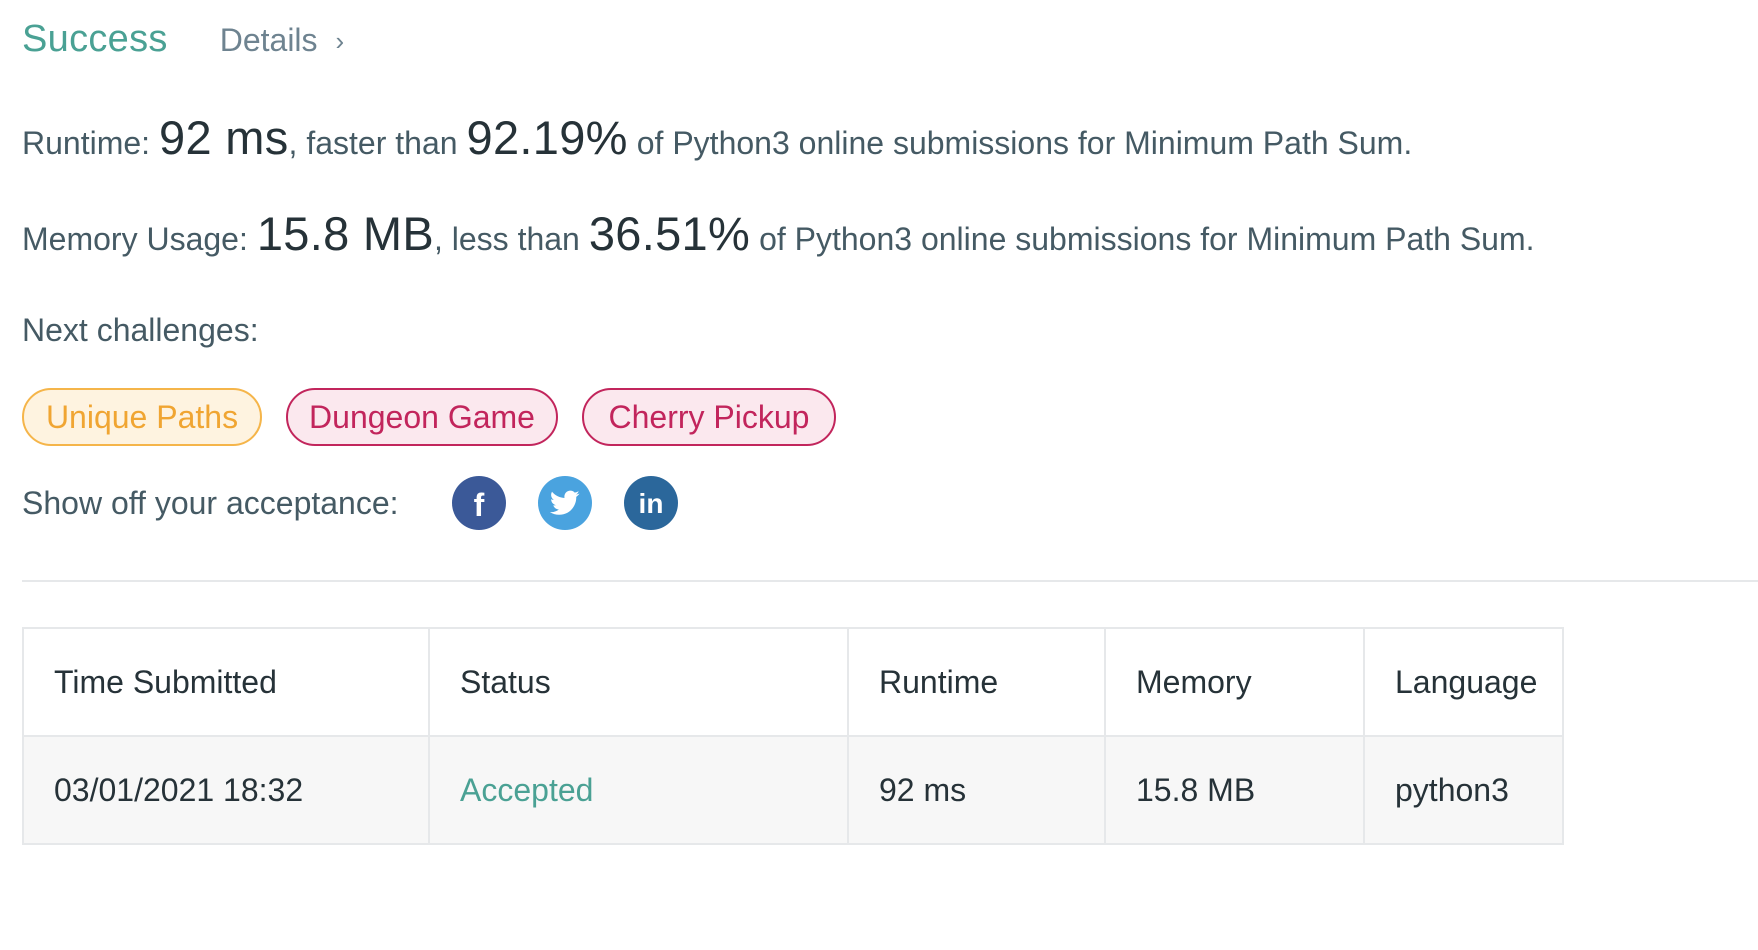 This screenshot has height=950, width=1758. I want to click on twitter-icon, so click(565, 503).